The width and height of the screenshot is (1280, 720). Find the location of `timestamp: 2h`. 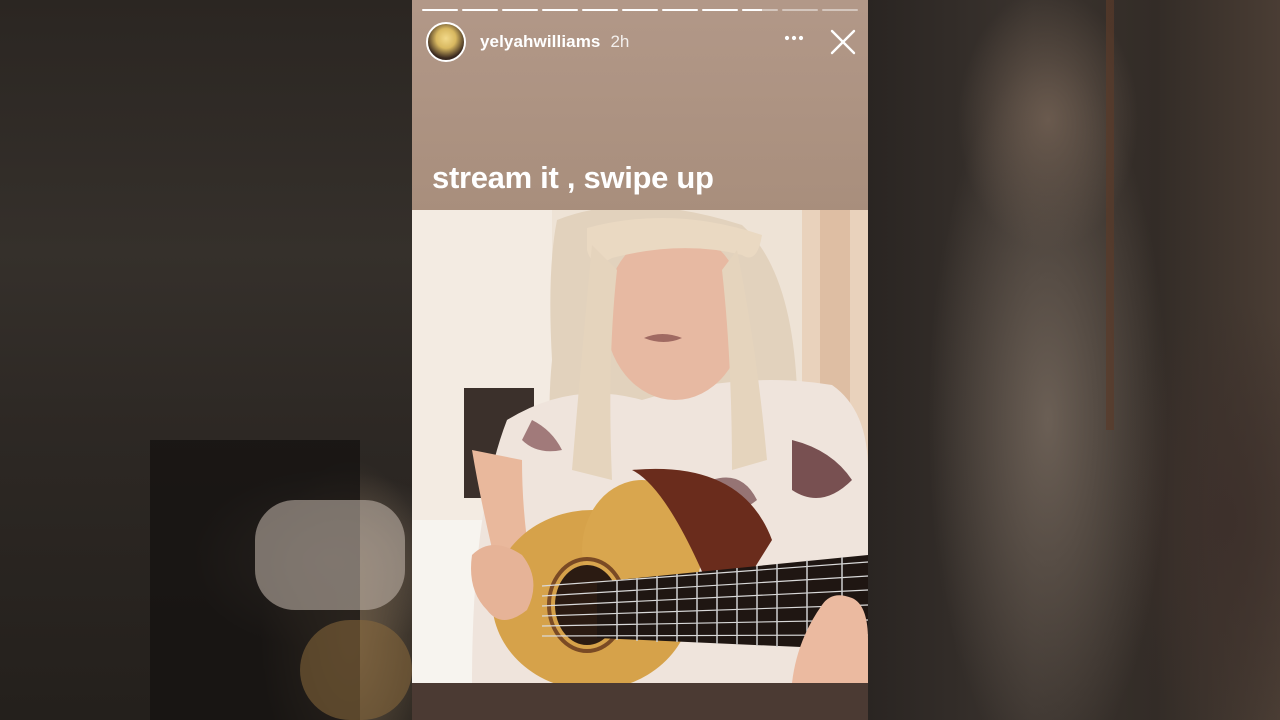

timestamp: 2h is located at coordinates (620, 41).